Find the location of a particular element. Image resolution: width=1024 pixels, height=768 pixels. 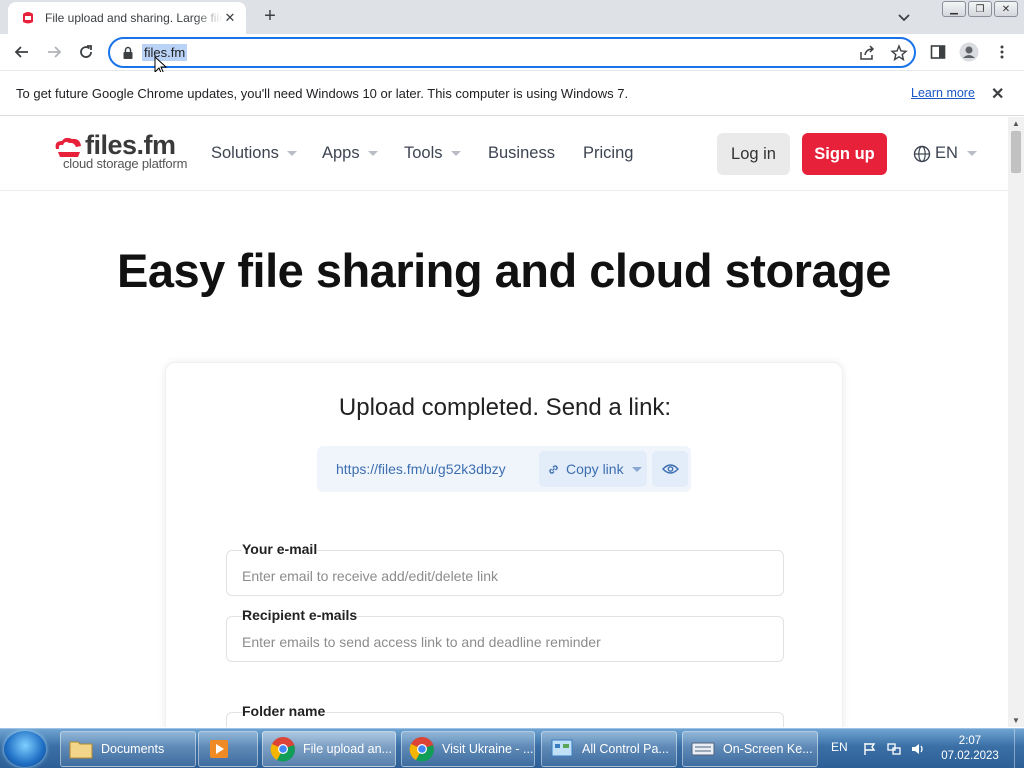

kebab-menu-icon is located at coordinates (1002, 52).